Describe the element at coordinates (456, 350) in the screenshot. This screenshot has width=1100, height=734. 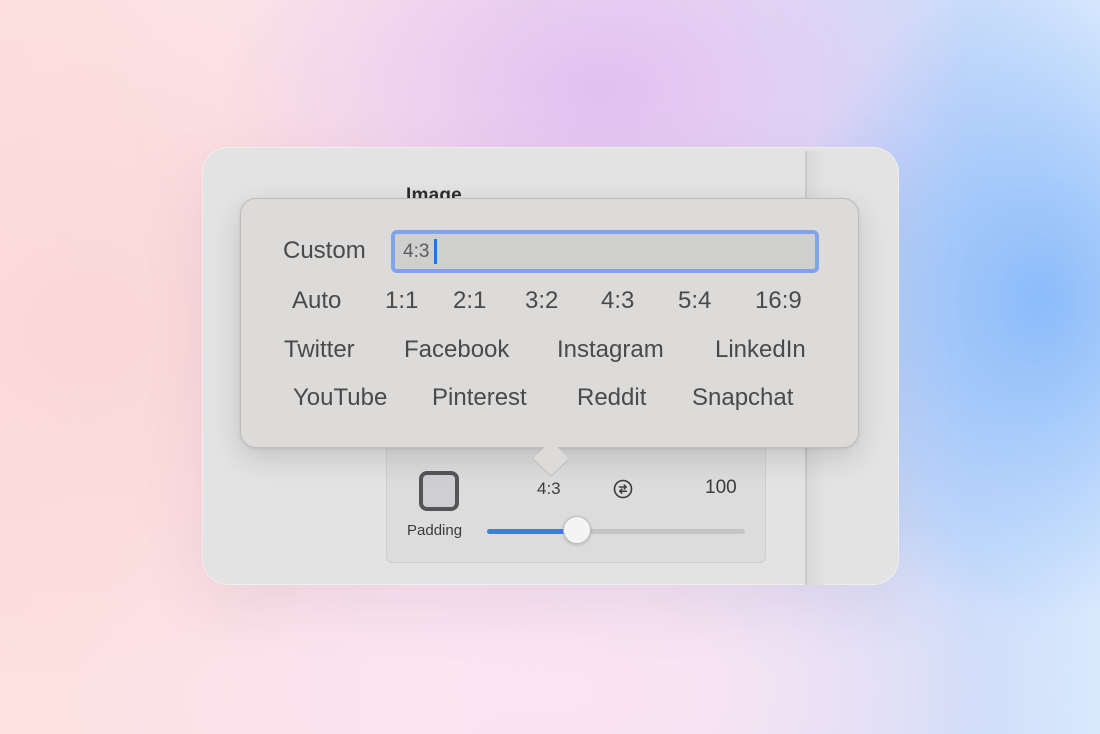
I see `preset-facebook: Facebook` at that location.